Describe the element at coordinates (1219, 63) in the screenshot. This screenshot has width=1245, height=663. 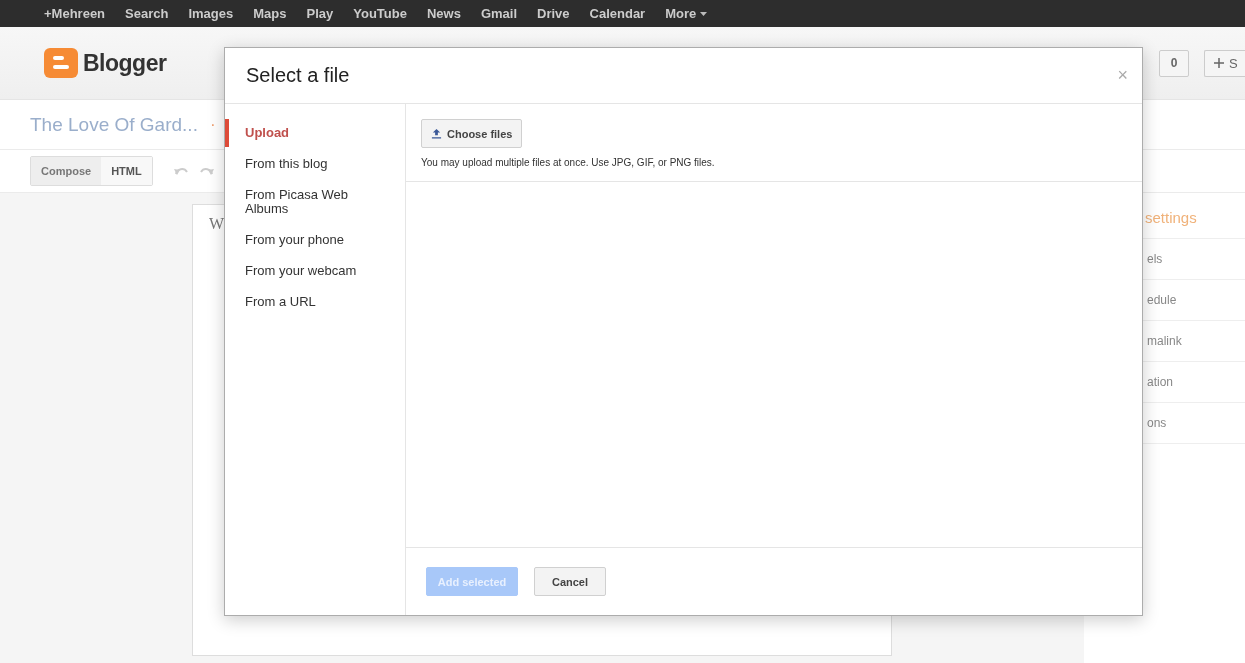
I see `plus-icon` at that location.